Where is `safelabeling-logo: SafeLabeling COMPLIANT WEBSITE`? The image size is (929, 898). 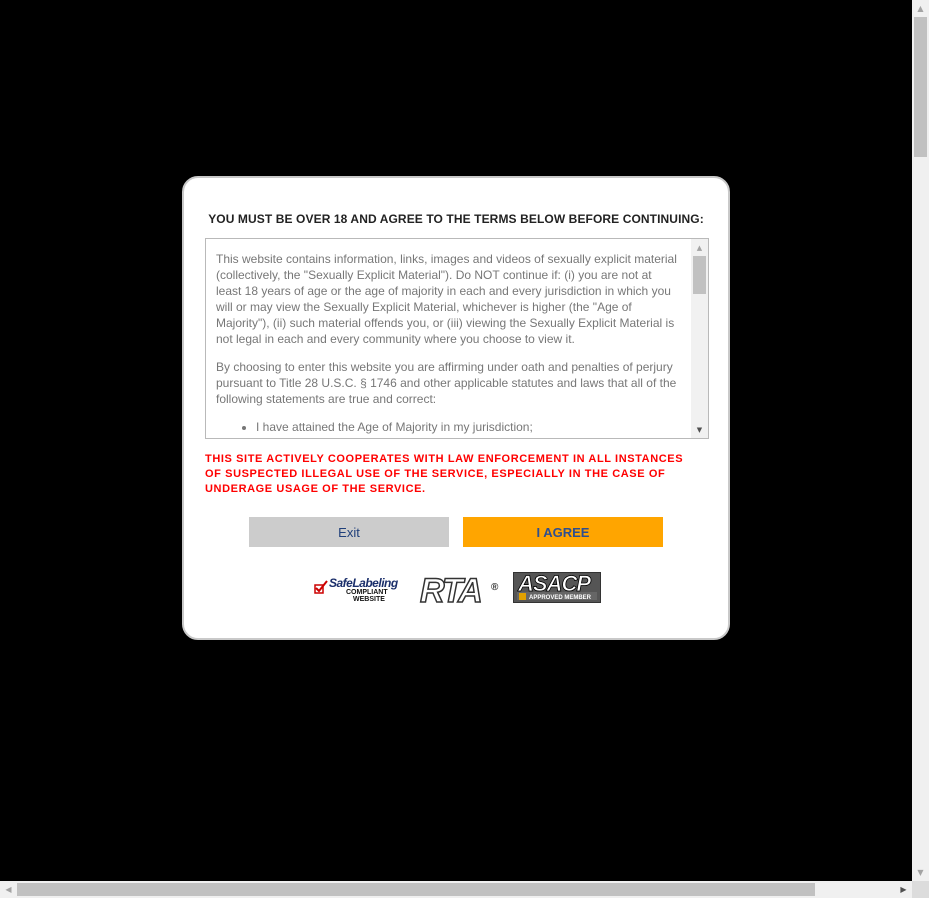 safelabeling-logo: SafeLabeling COMPLIANT WEBSITE is located at coordinates (358, 590).